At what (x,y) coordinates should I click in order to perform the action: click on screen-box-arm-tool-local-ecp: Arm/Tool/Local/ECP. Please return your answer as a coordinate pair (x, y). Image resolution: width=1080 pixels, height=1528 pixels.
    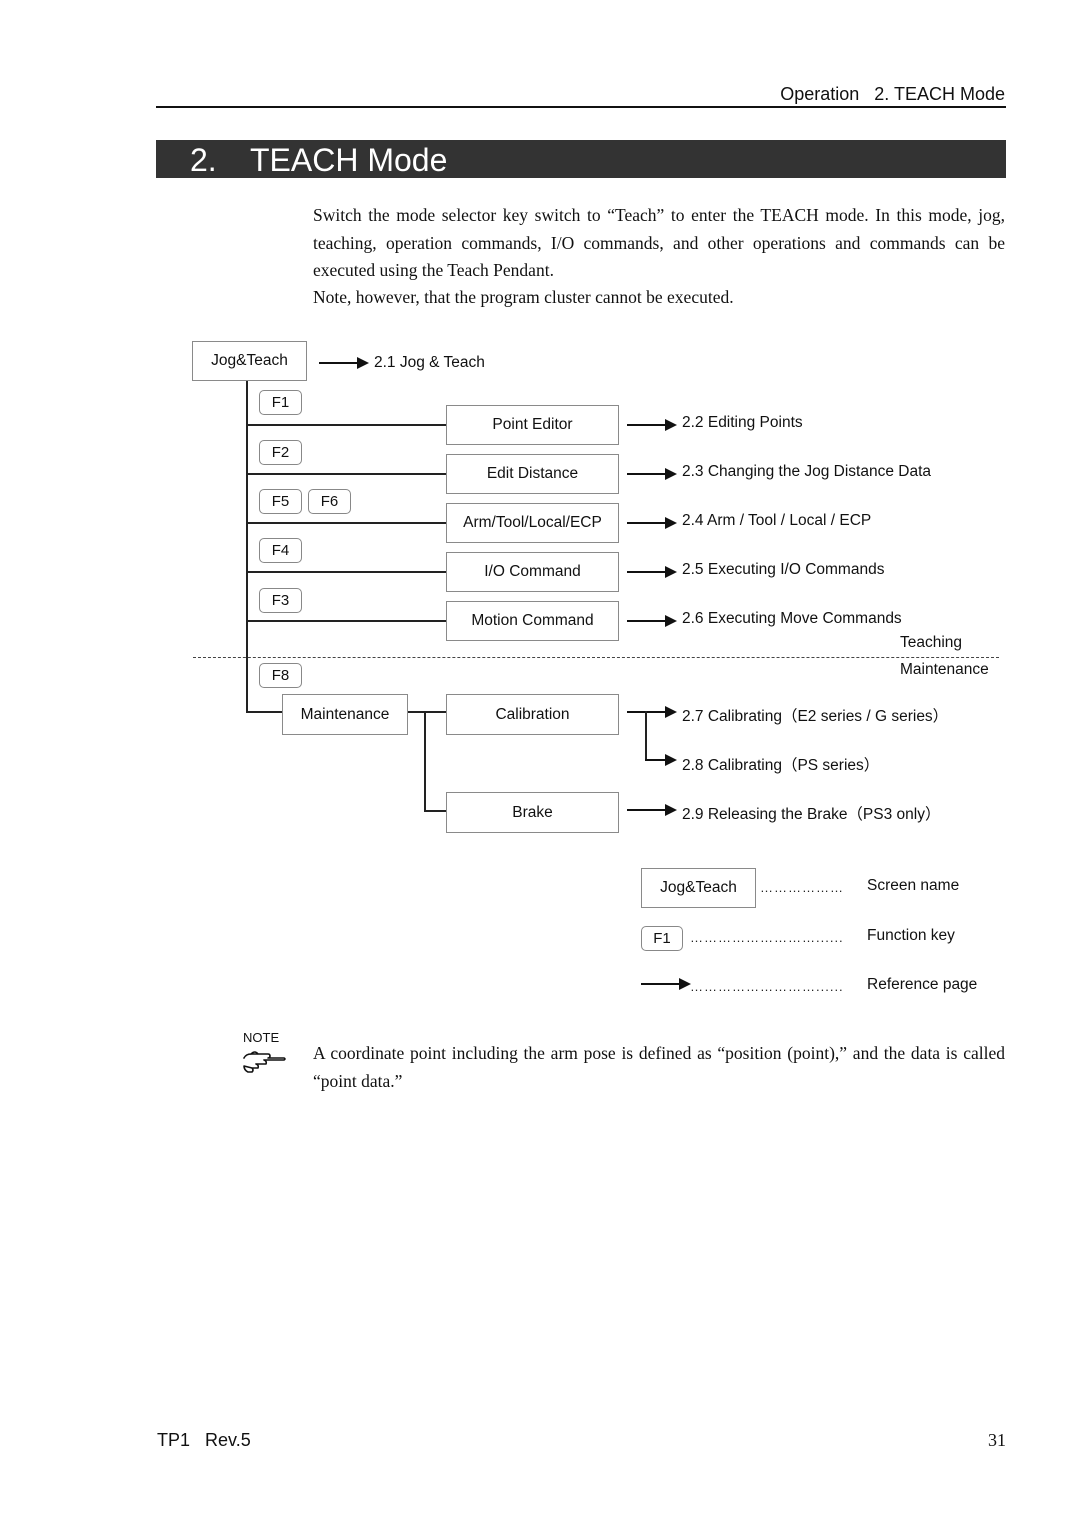
    Looking at the image, I should click on (532, 523).